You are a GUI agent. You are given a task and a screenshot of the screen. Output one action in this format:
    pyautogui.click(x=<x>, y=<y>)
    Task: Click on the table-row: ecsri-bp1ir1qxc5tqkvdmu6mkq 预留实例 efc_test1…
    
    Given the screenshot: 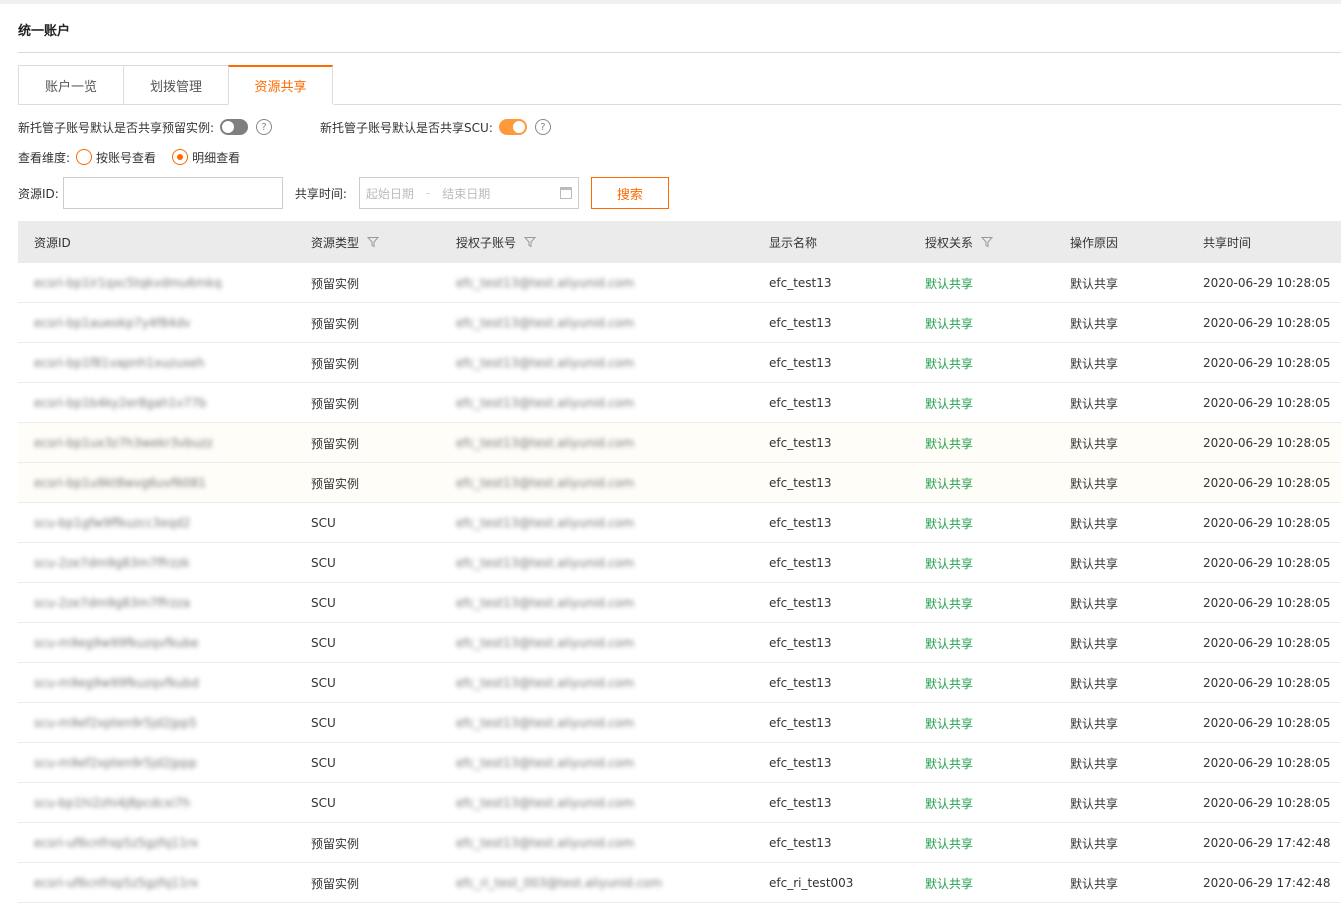 What is the action you would take?
    pyautogui.click(x=679, y=283)
    